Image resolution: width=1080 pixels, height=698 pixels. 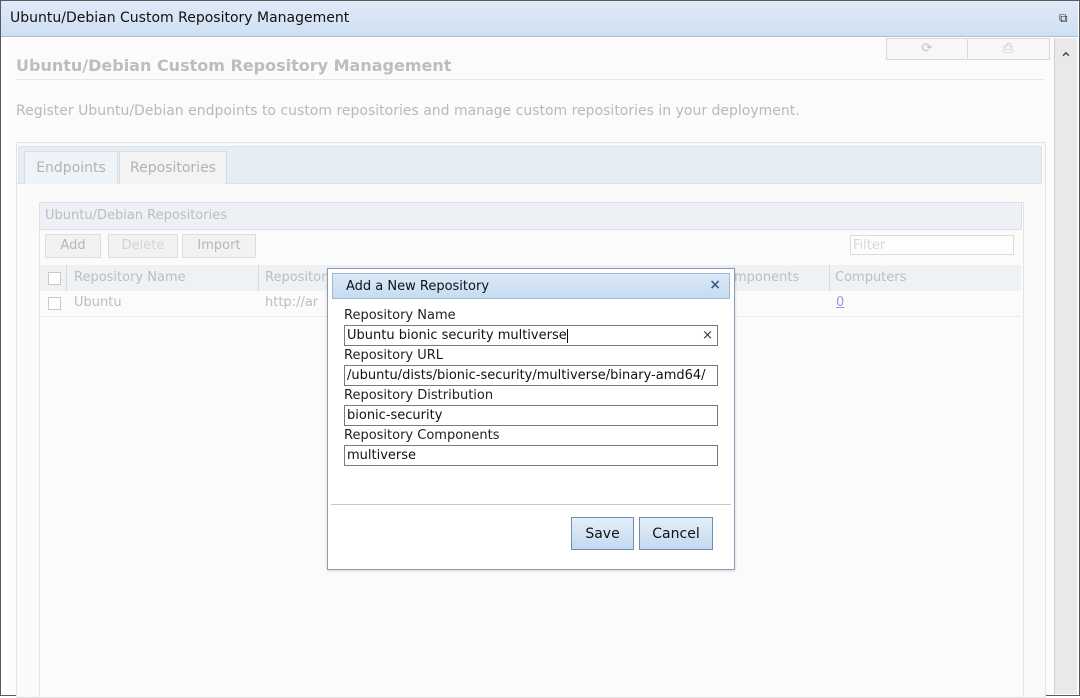 What do you see at coordinates (531, 455) in the screenshot?
I see `repository-components-field: multiverse` at bounding box center [531, 455].